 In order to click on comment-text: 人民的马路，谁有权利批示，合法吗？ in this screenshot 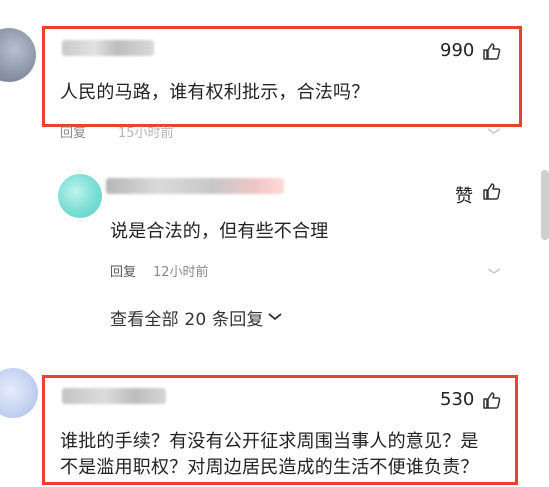, I will do `click(215, 92)`.